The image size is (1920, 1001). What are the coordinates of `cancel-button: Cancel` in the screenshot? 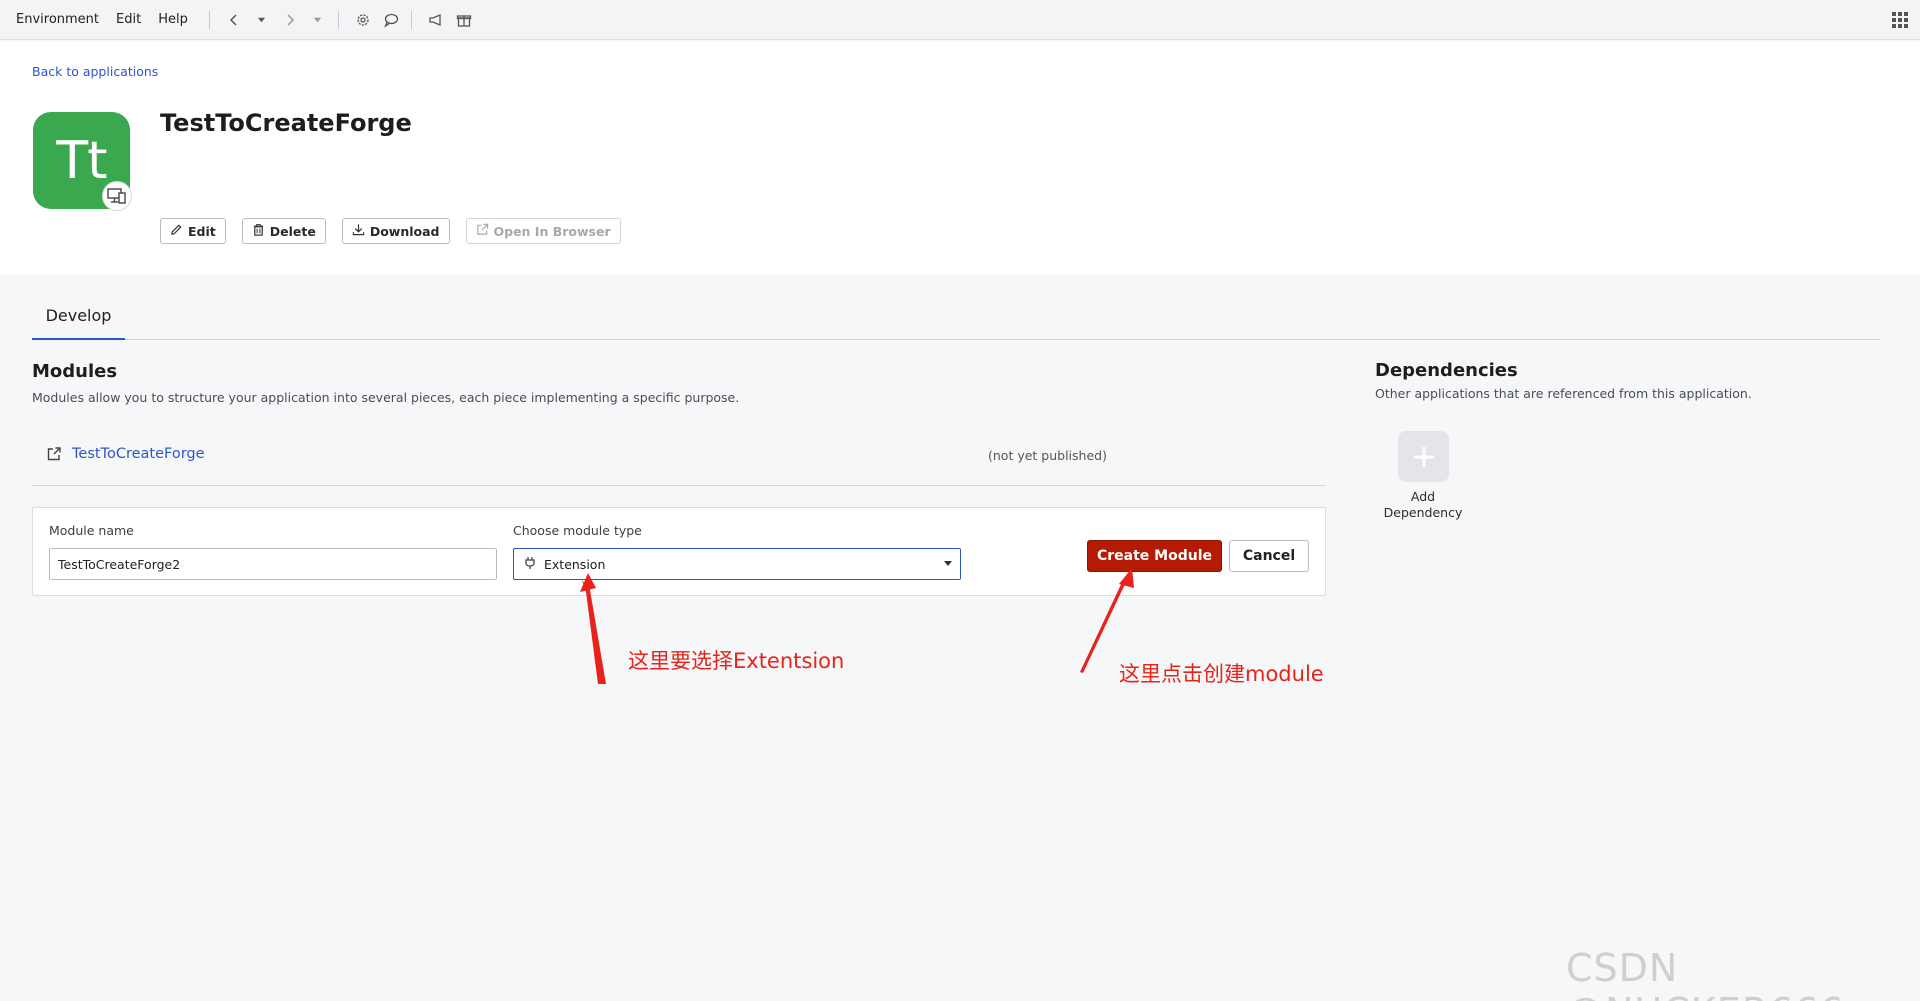 It's located at (1269, 556).